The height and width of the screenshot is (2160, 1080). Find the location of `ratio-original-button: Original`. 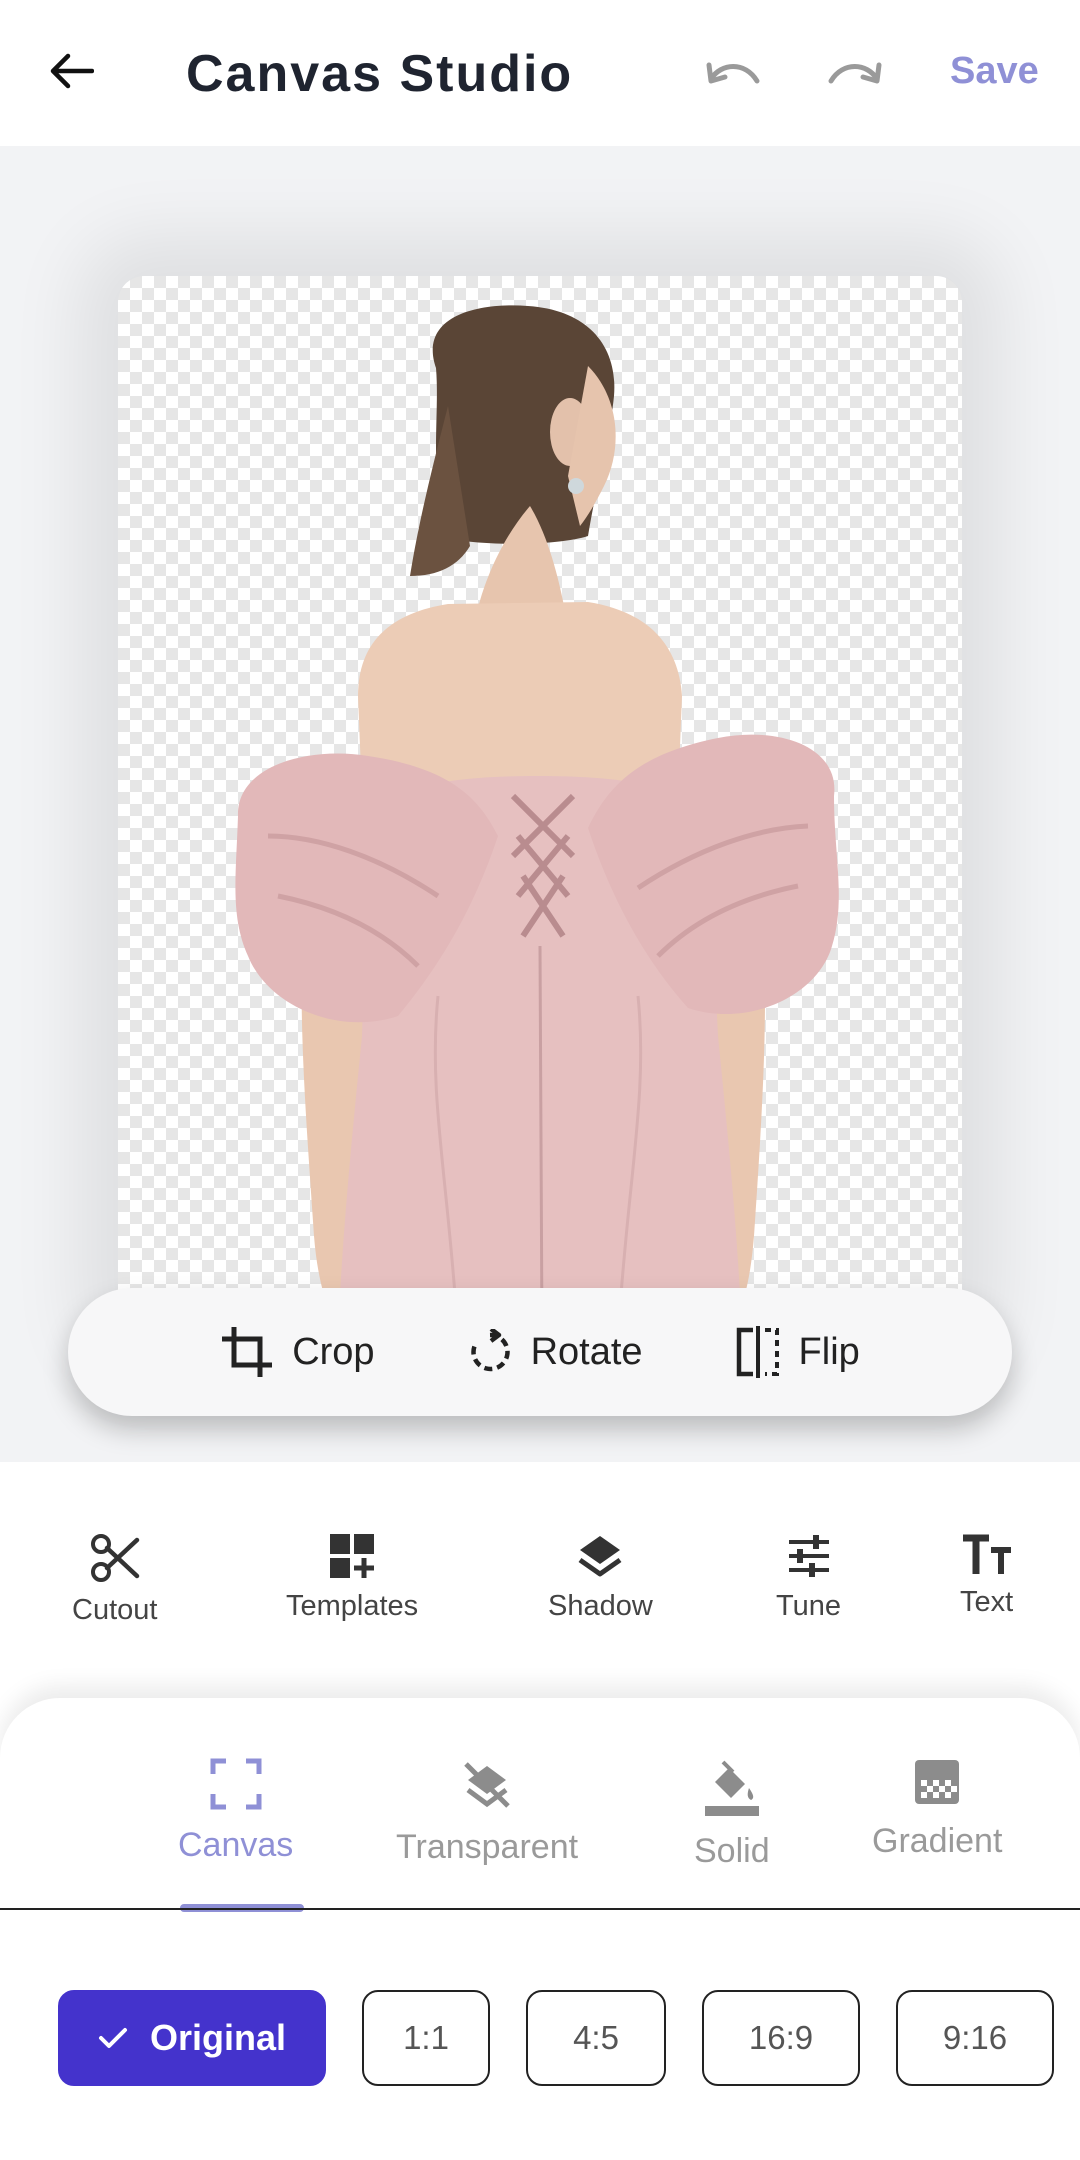

ratio-original-button: Original is located at coordinates (192, 2038).